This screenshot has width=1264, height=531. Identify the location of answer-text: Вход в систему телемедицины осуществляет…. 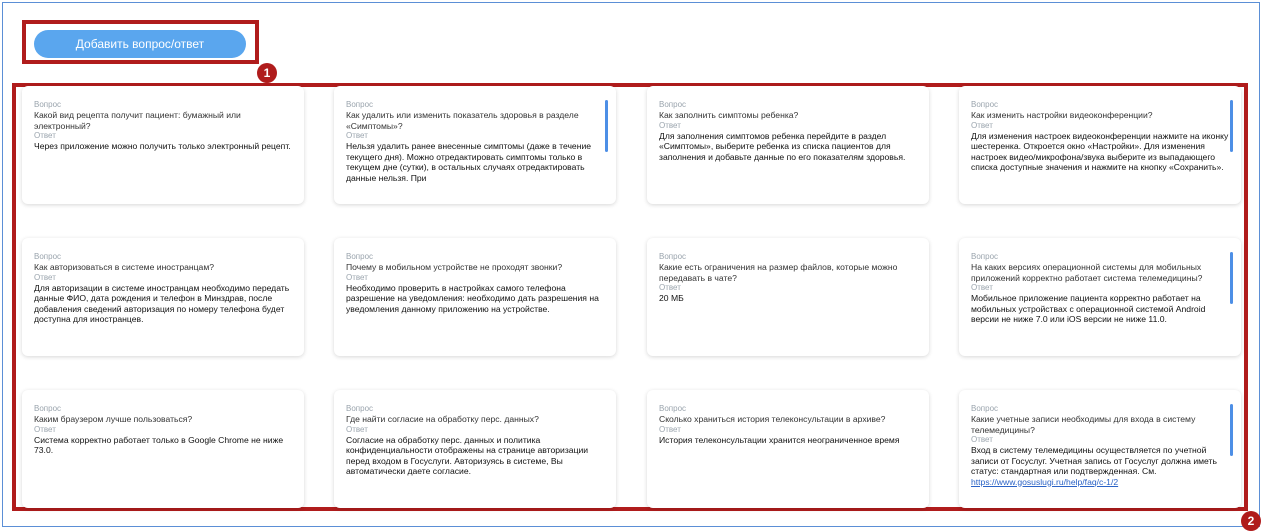
(1100, 466).